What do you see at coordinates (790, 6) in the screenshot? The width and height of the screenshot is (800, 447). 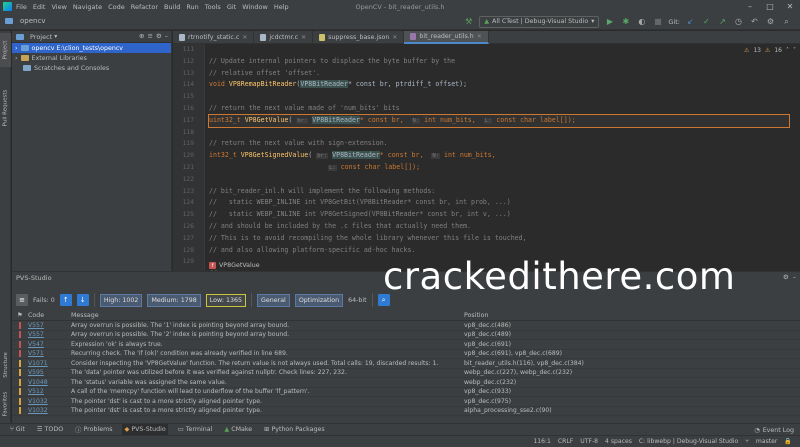 I see `close-icon: ✕` at bounding box center [790, 6].